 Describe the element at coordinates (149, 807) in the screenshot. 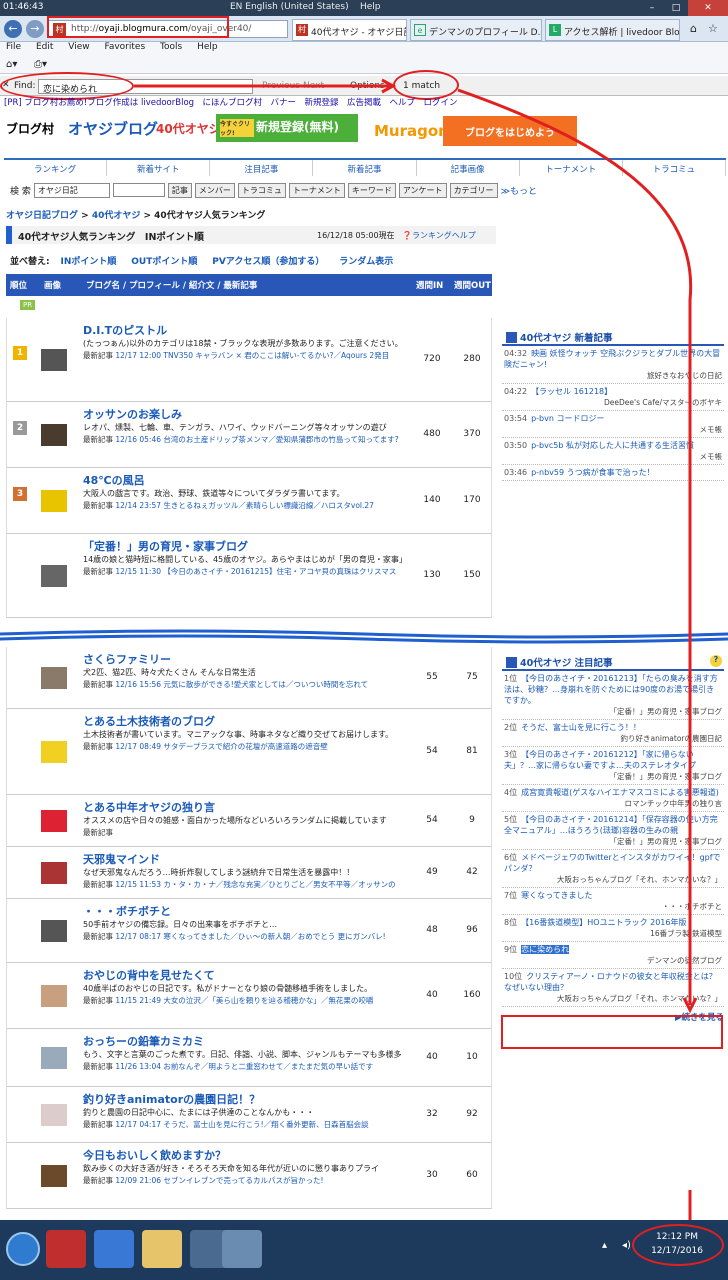

I see `blog-title-link: とある中年オヤジの独り言` at that location.